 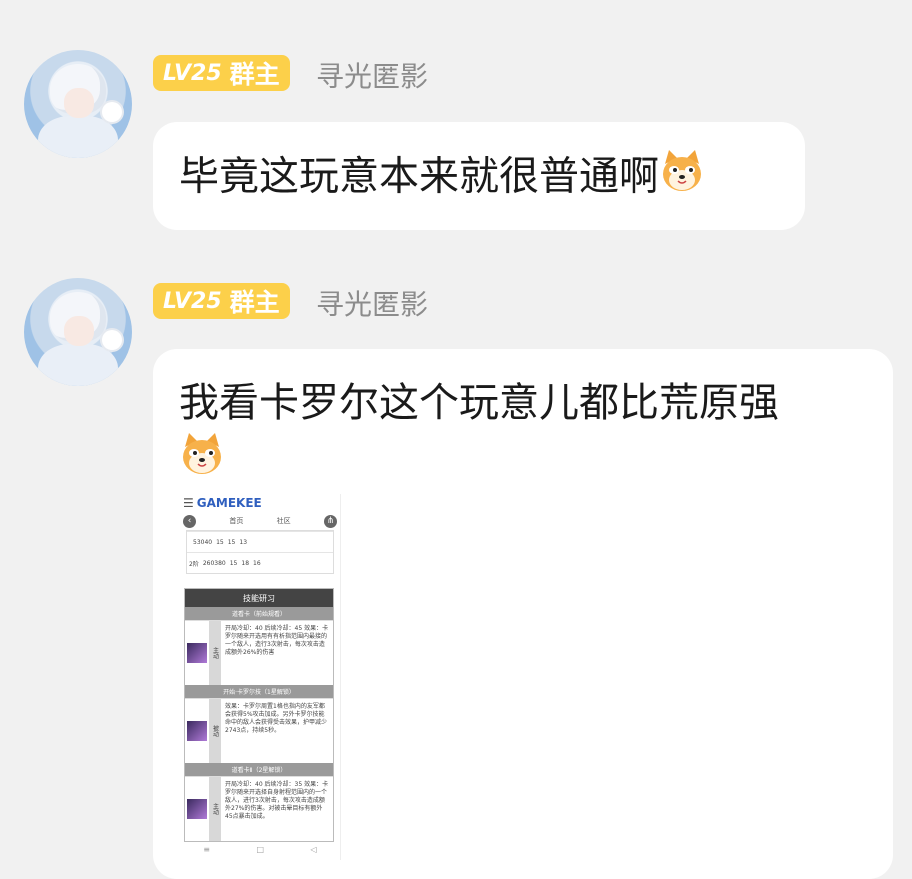 What do you see at coordinates (260, 541) in the screenshot?
I see `table-row: 53040 15 15 13` at bounding box center [260, 541].